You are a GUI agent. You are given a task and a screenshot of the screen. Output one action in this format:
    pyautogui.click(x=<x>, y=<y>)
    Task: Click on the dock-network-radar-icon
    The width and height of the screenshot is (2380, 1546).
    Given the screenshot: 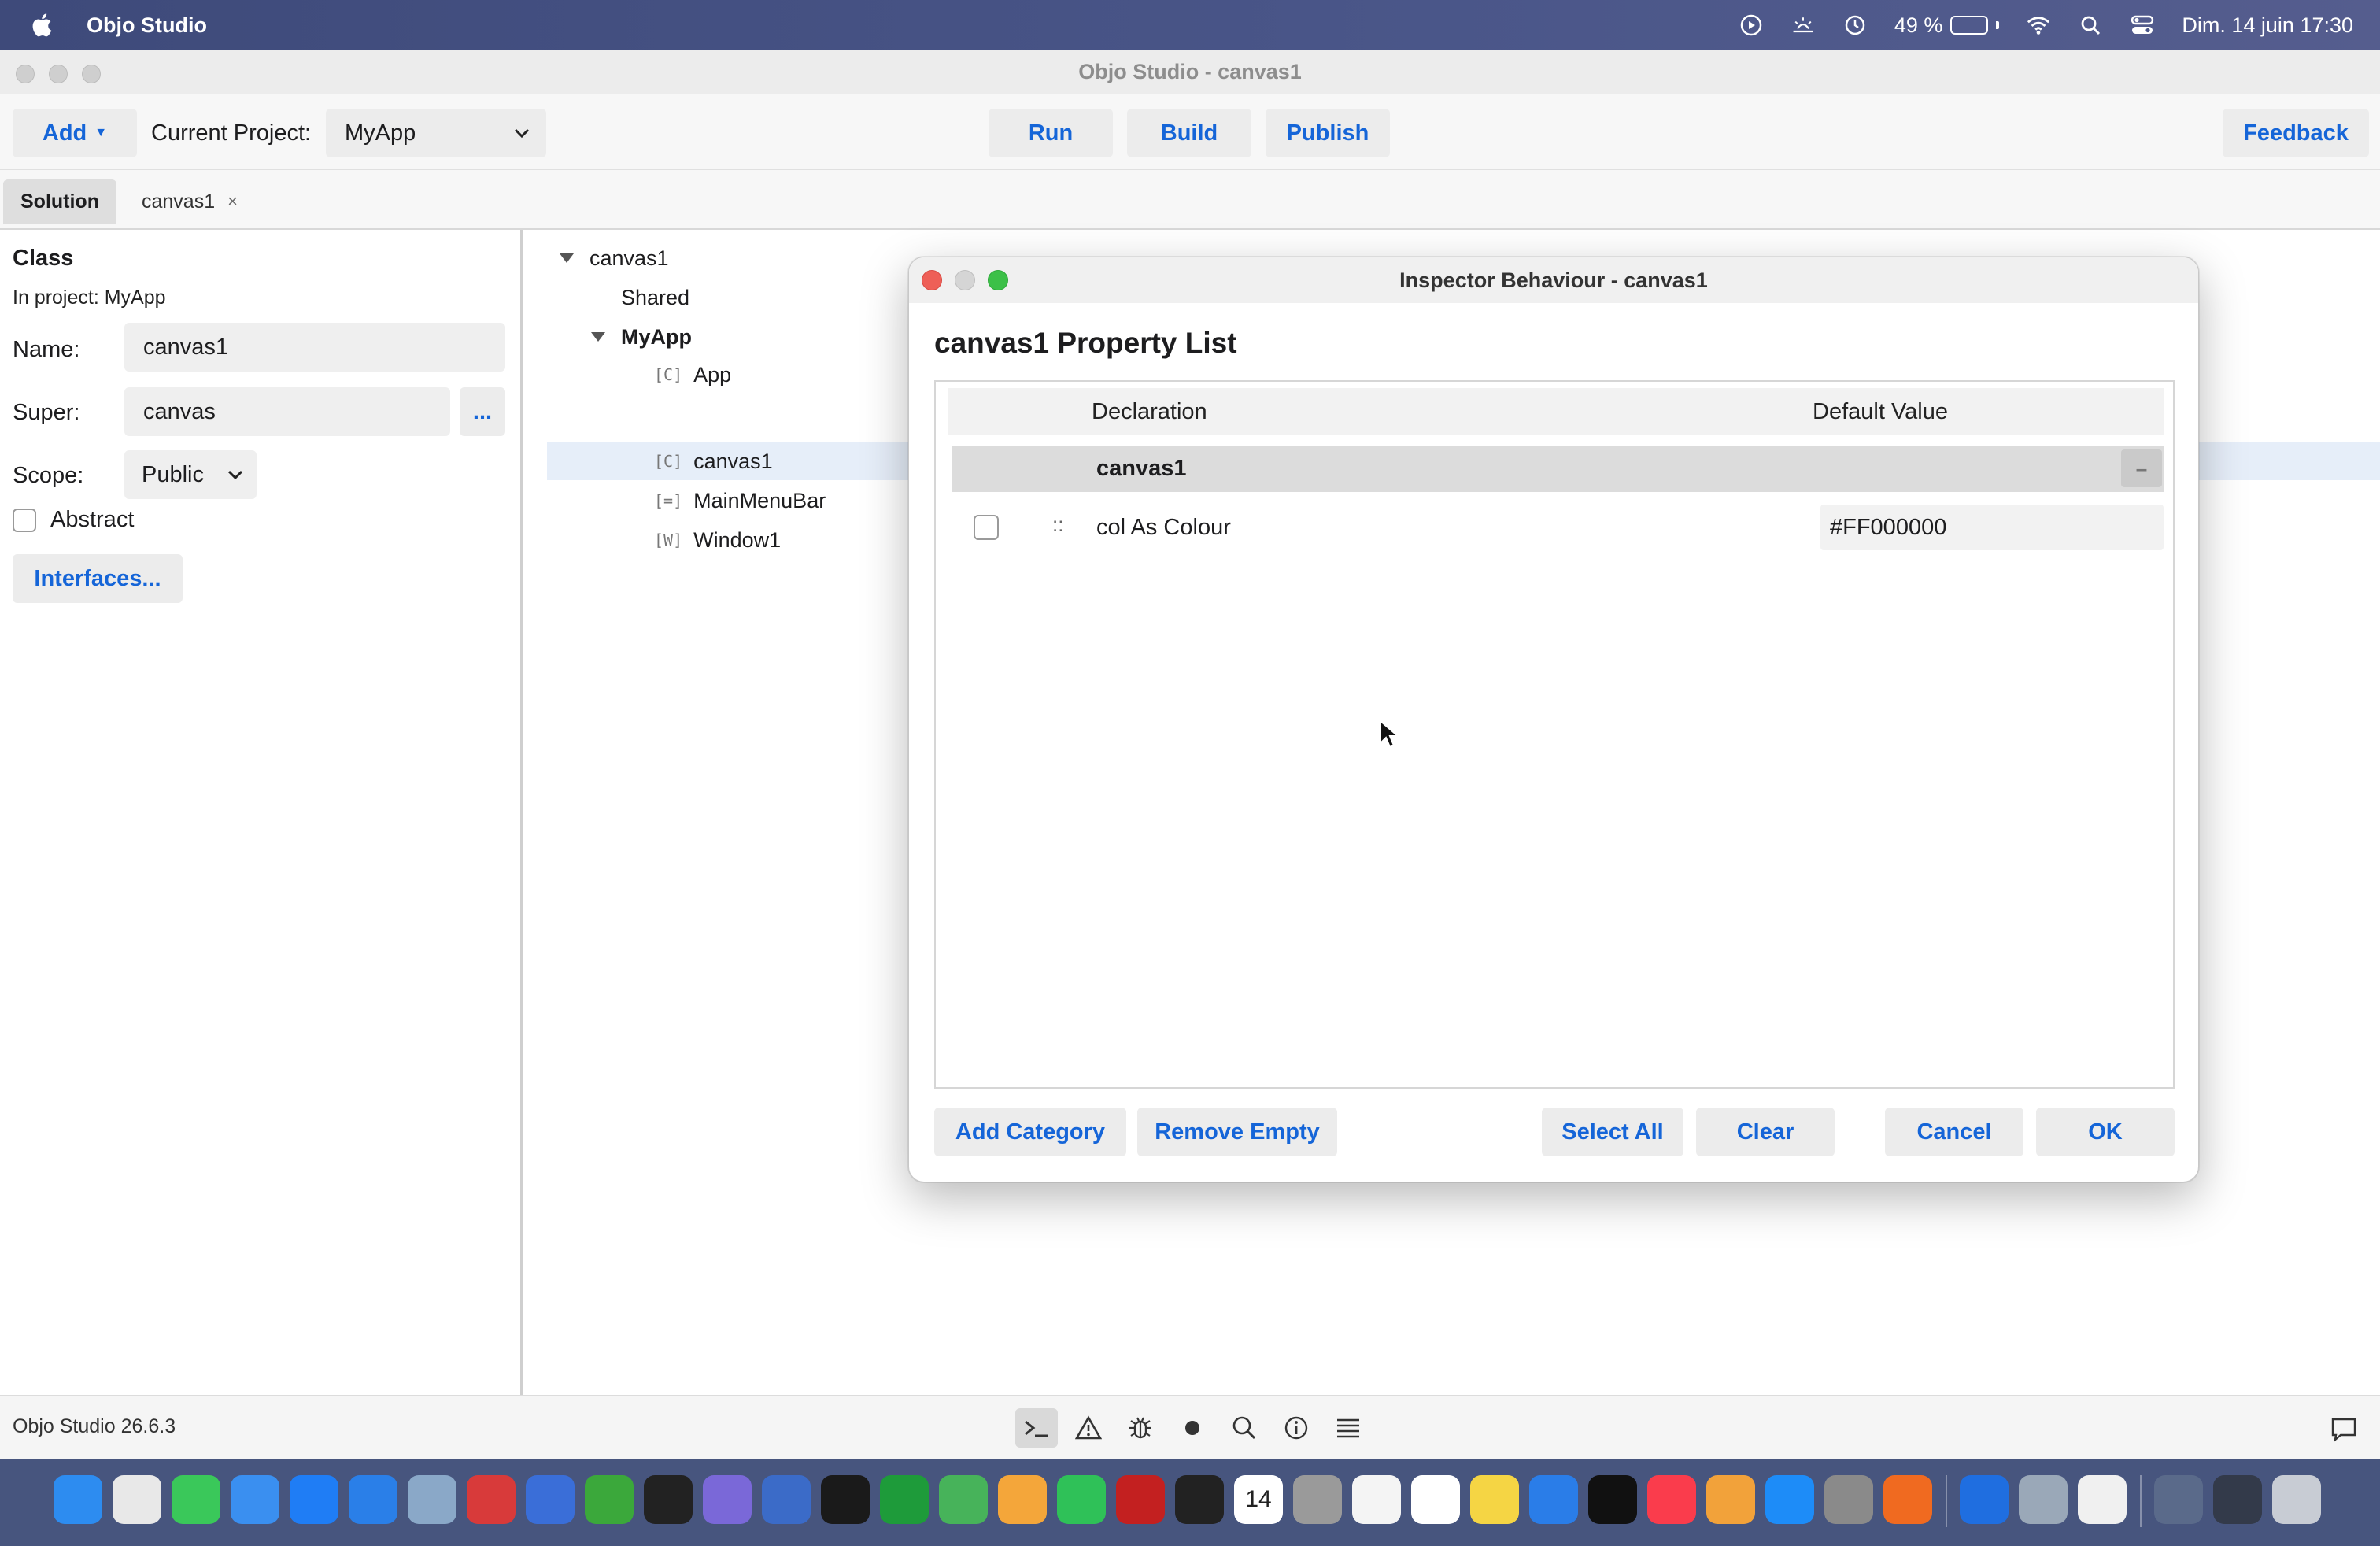 What is the action you would take?
    pyautogui.click(x=786, y=1500)
    